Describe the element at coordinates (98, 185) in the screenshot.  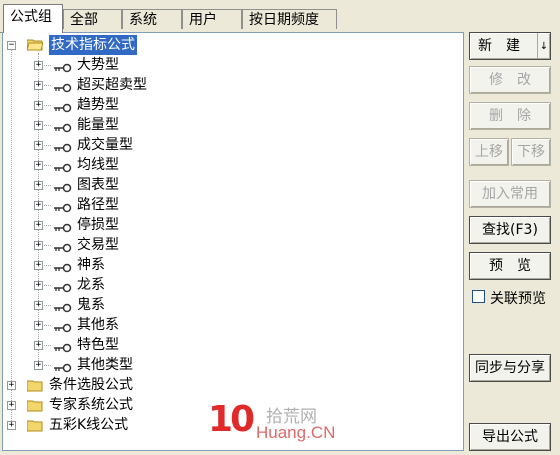
I see `tree-node-label: 图表型` at that location.